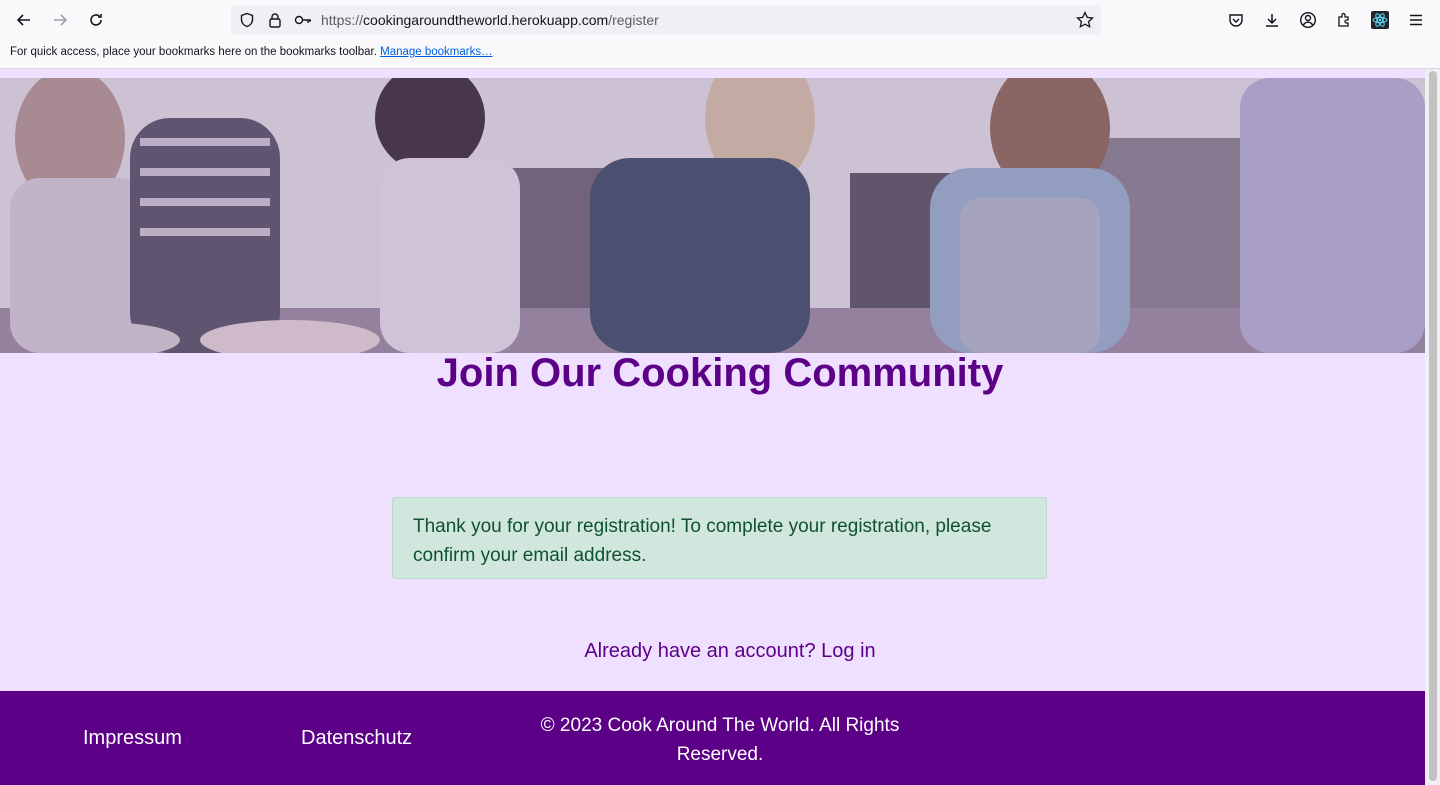 The height and width of the screenshot is (785, 1440). Describe the element at coordinates (1433, 426) in the screenshot. I see `scrollbar-thumb` at that location.